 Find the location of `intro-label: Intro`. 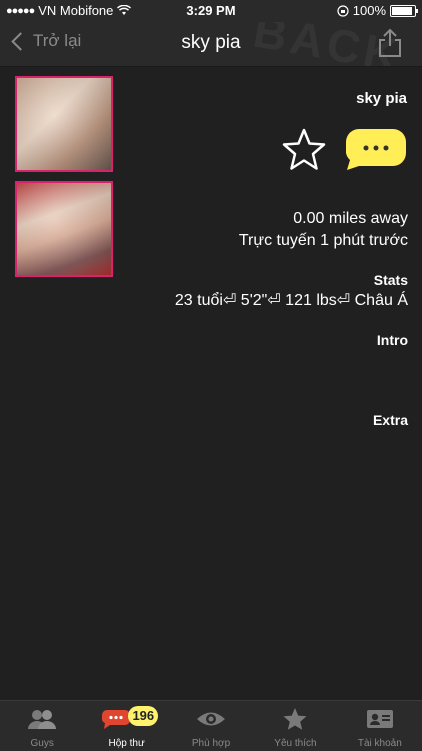

intro-label: Intro is located at coordinates (392, 340).